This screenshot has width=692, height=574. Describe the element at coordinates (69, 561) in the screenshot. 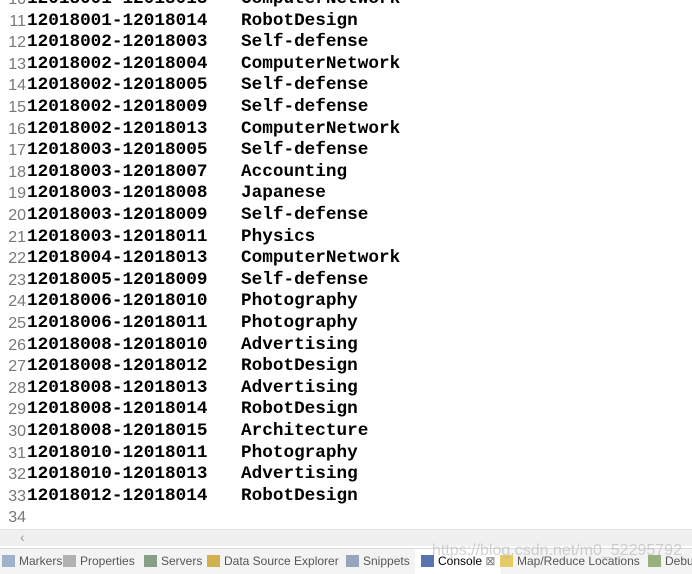

I see `properties-icon` at that location.